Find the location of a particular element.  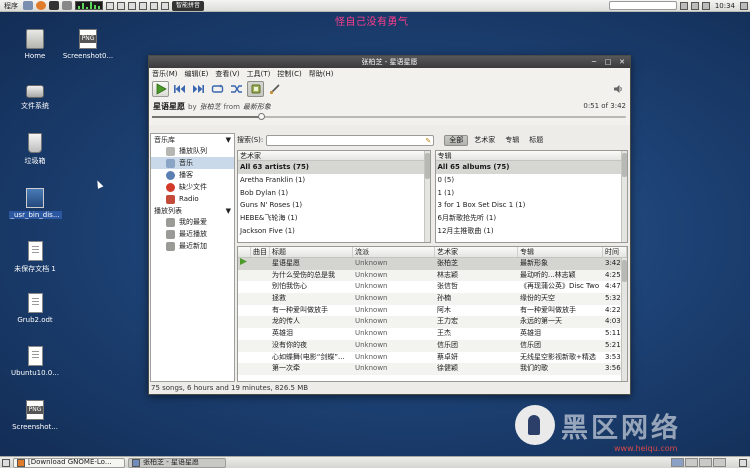

column-time: 时间 is located at coordinates (615, 252).